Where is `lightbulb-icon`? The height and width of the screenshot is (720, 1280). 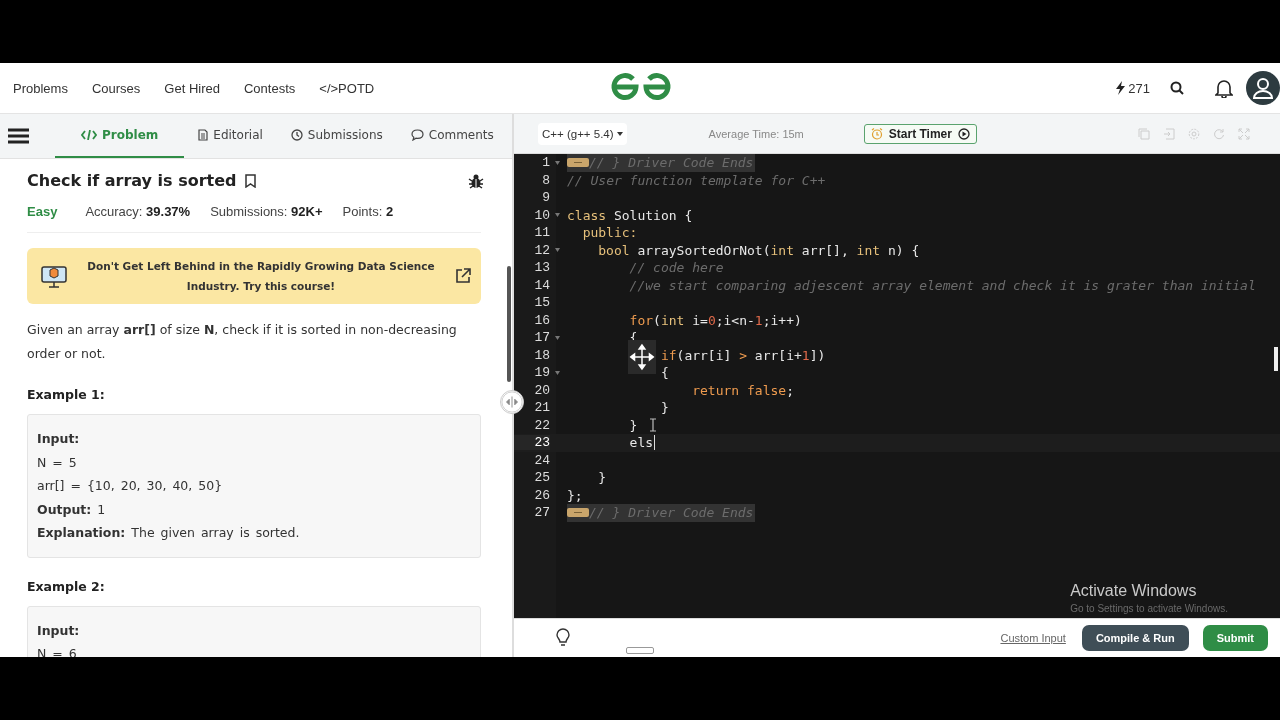 lightbulb-icon is located at coordinates (563, 638).